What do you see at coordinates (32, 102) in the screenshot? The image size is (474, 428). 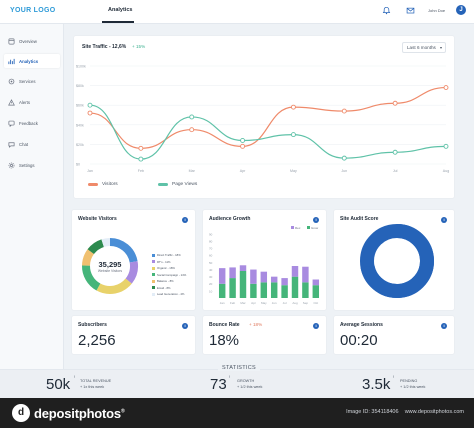 I see `sidebar-item-alerts: Alerts` at bounding box center [32, 102].